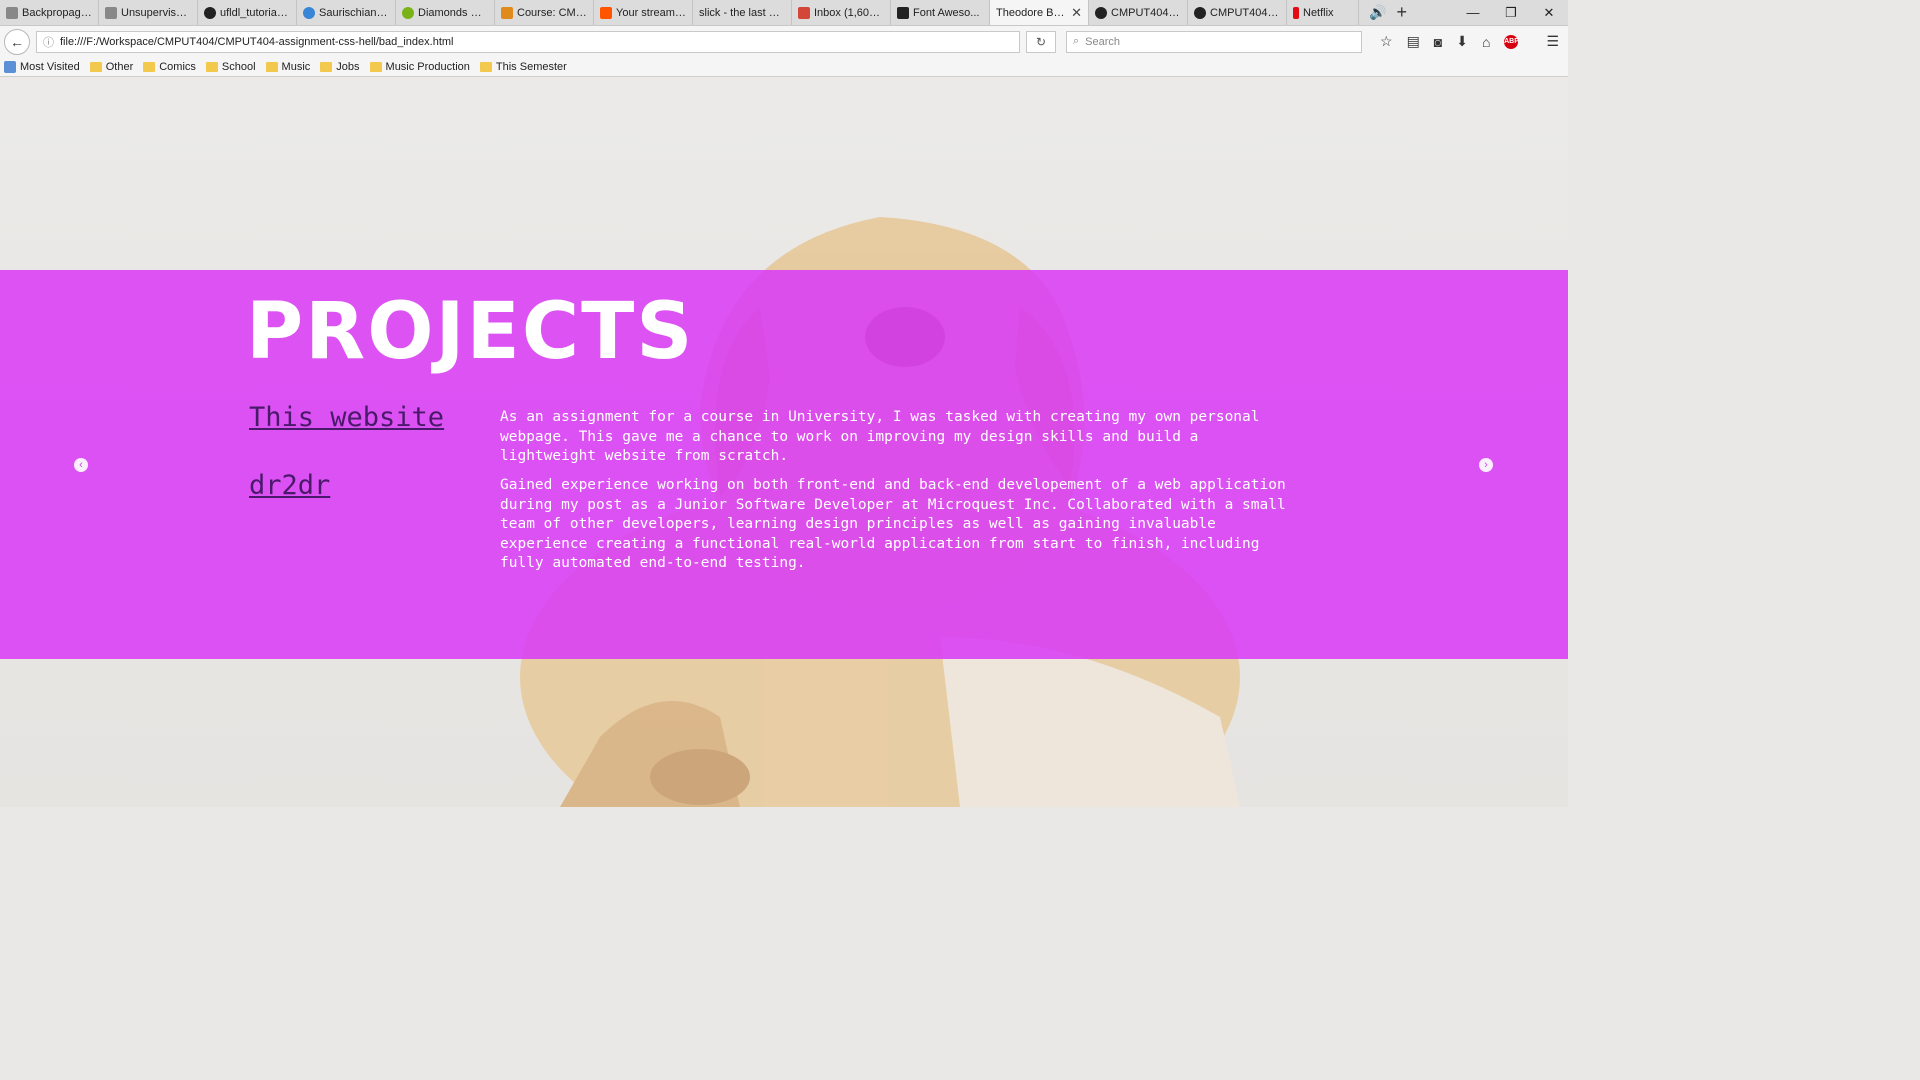 The image size is (1920, 1080). I want to click on speaker-icon: 🔊, so click(1377, 12).